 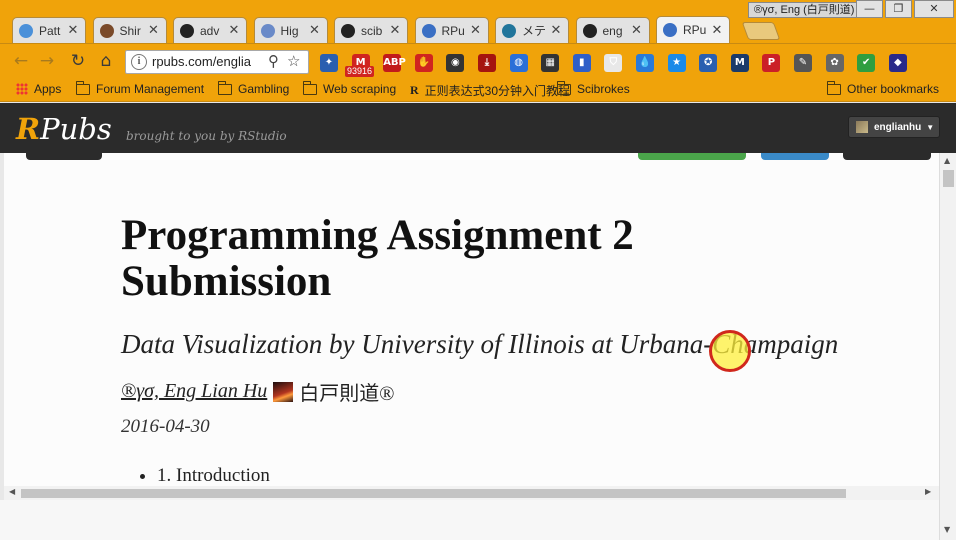 What do you see at coordinates (194, 391) in the screenshot?
I see `author-link: ®γσ, Eng Lian Hu` at bounding box center [194, 391].